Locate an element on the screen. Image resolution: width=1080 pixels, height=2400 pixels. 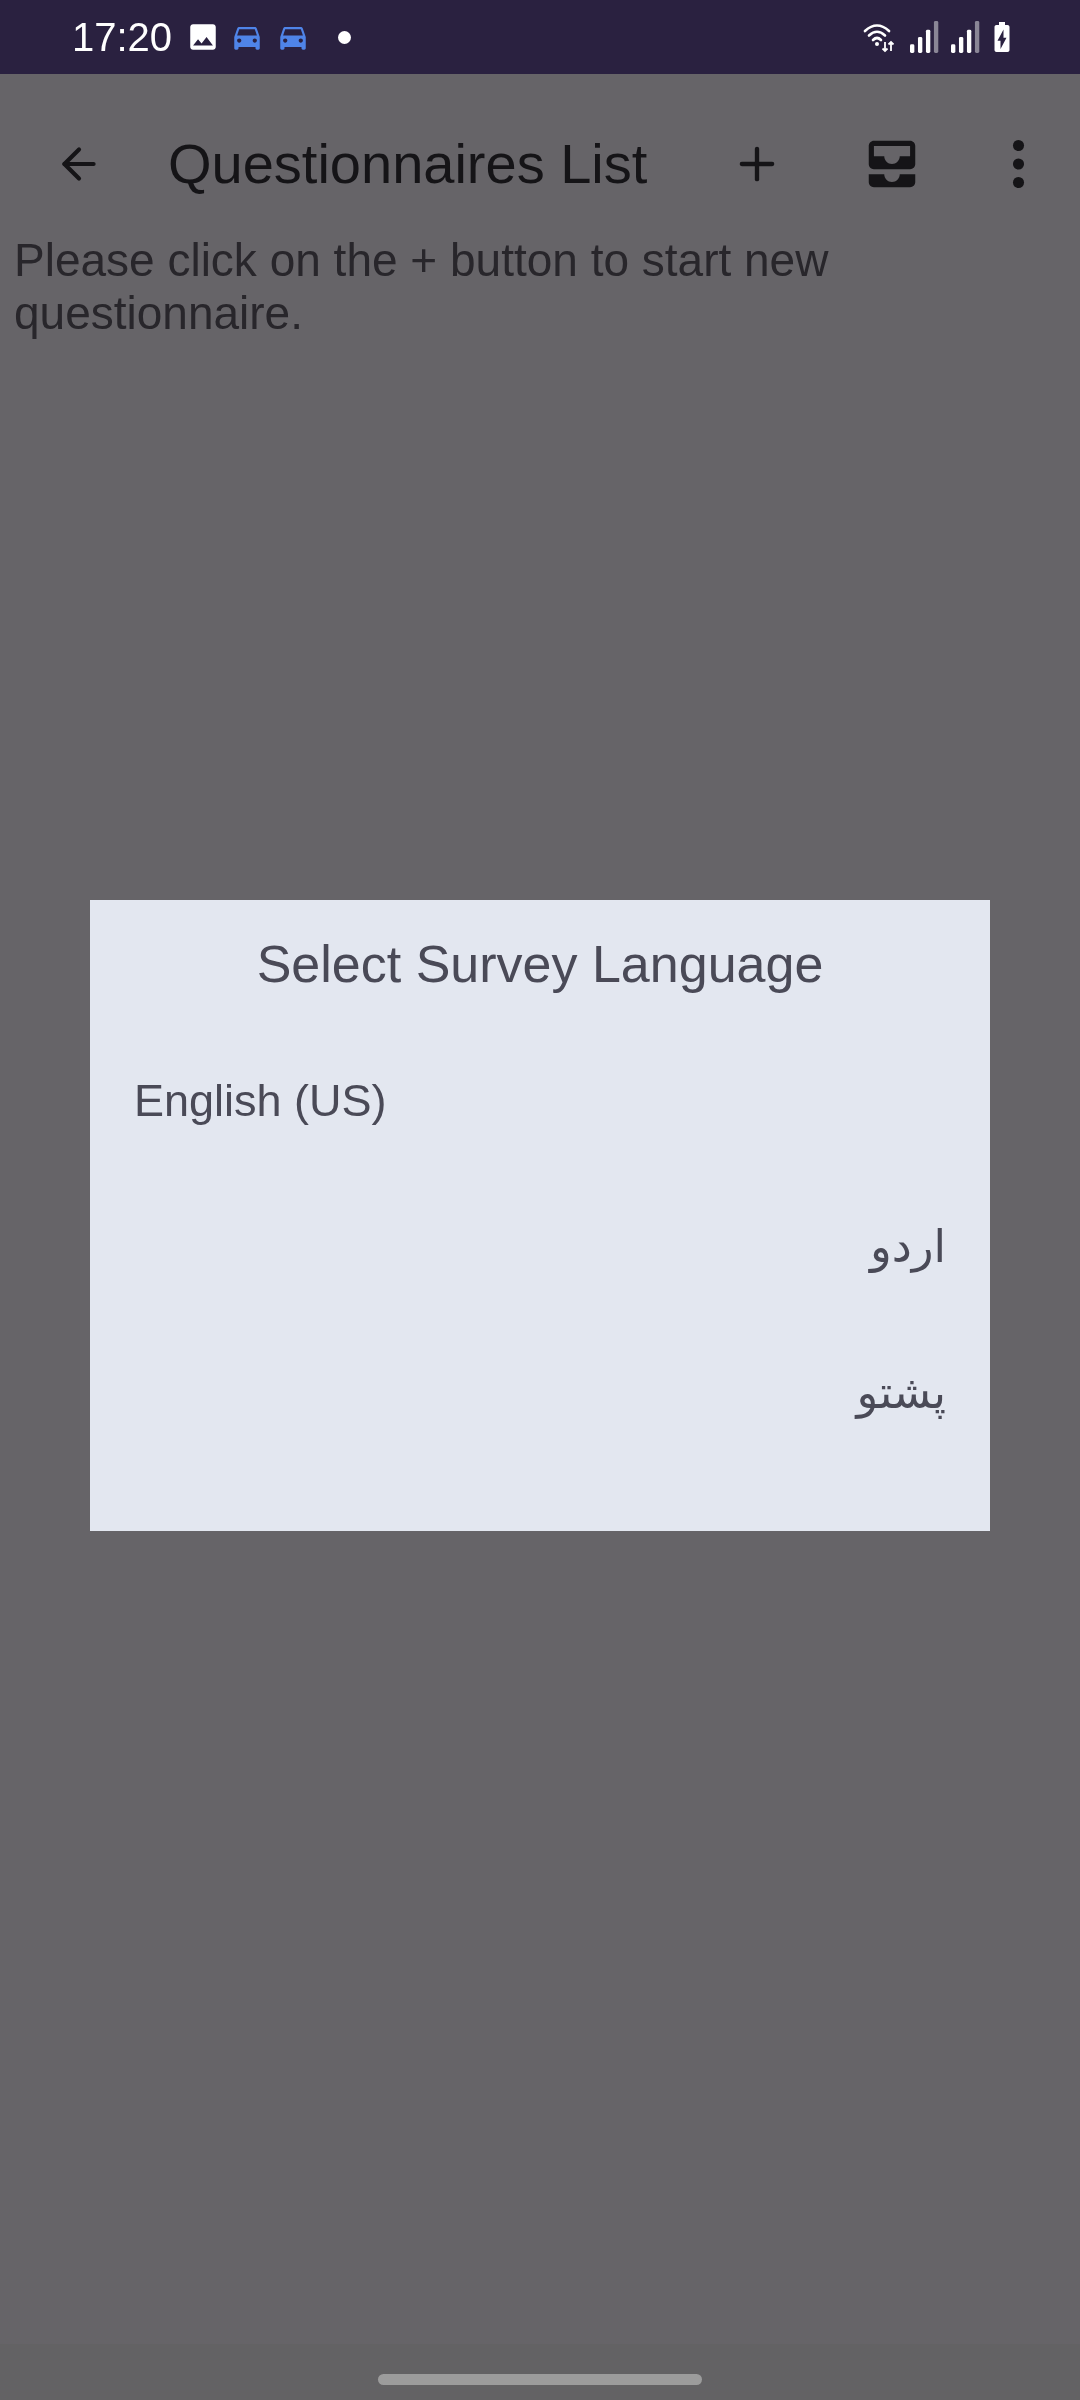
language-option: پشتو is located at coordinates (901, 1393).